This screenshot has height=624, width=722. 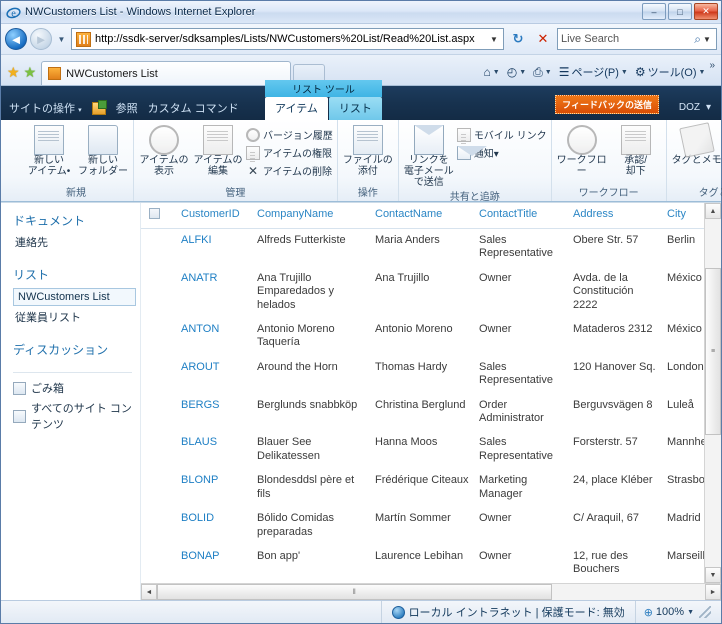 What do you see at coordinates (166, 73) in the screenshot?
I see `browser-tab: NWCustomers List` at bounding box center [166, 73].